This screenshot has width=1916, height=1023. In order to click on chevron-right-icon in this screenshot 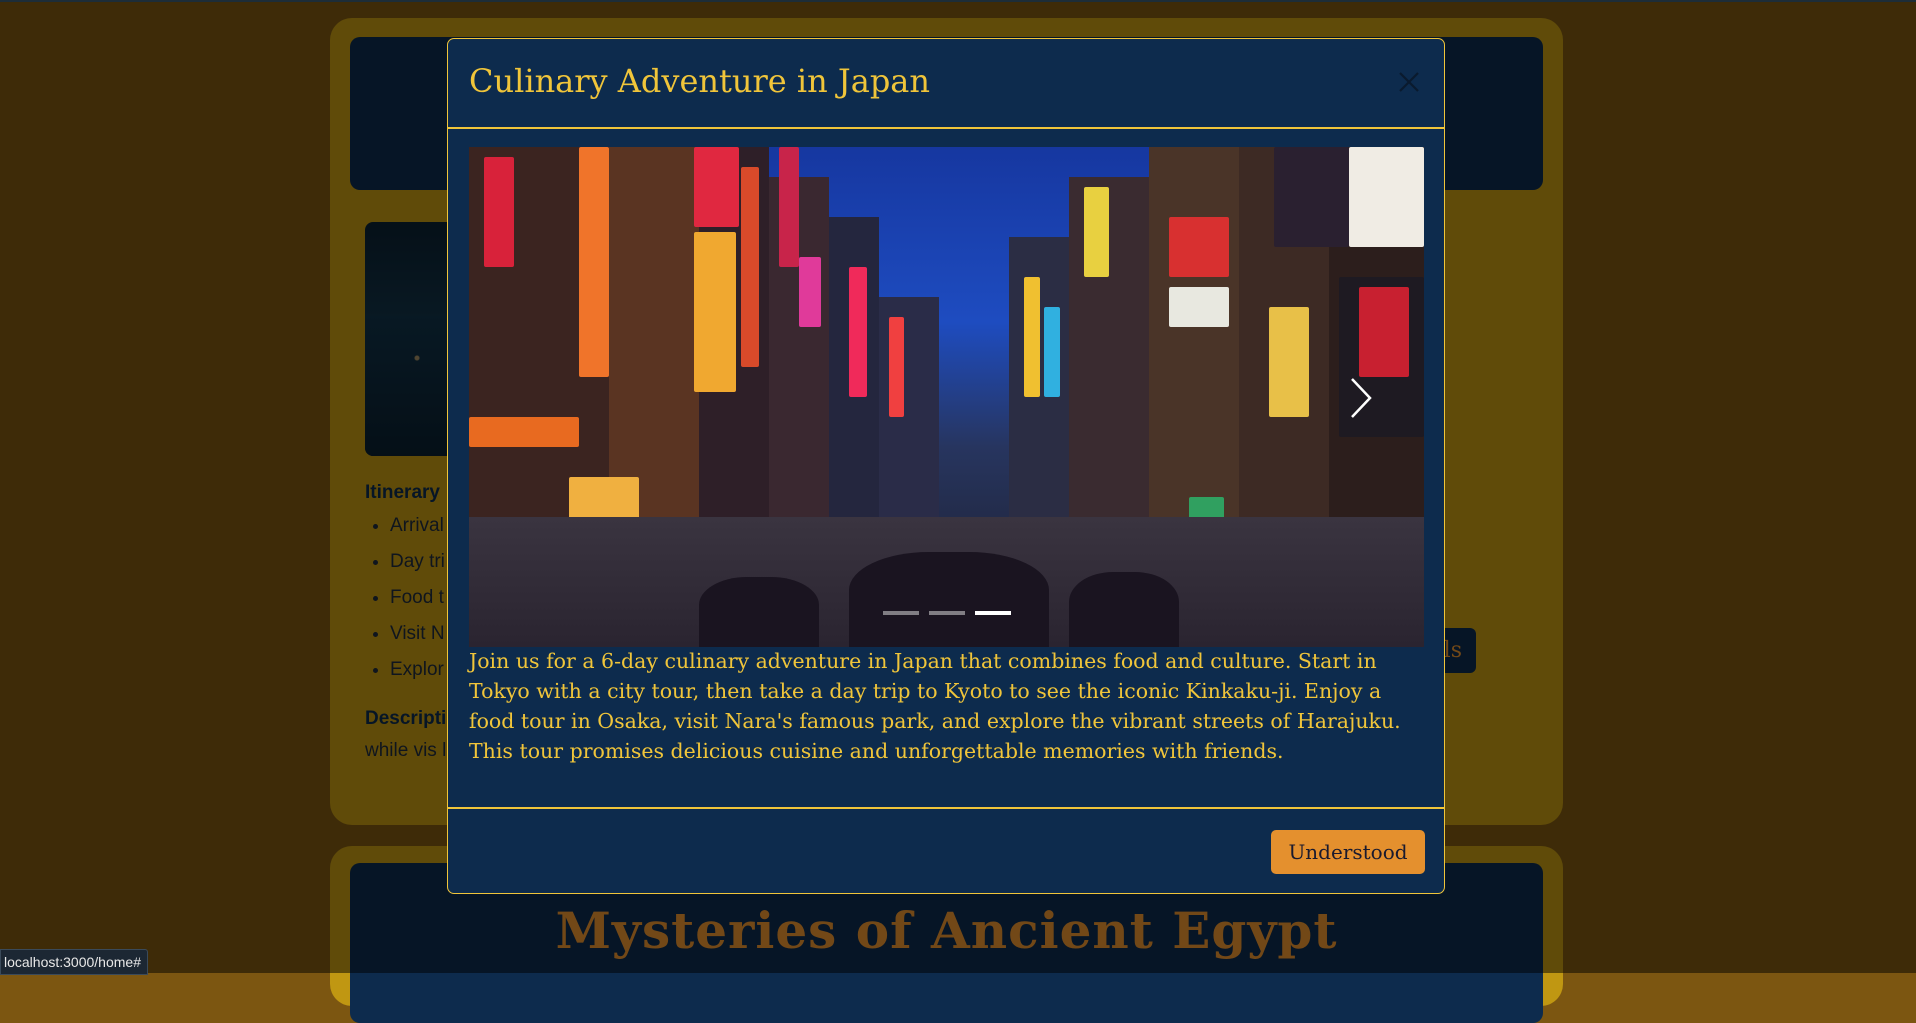, I will do `click(1361, 402)`.